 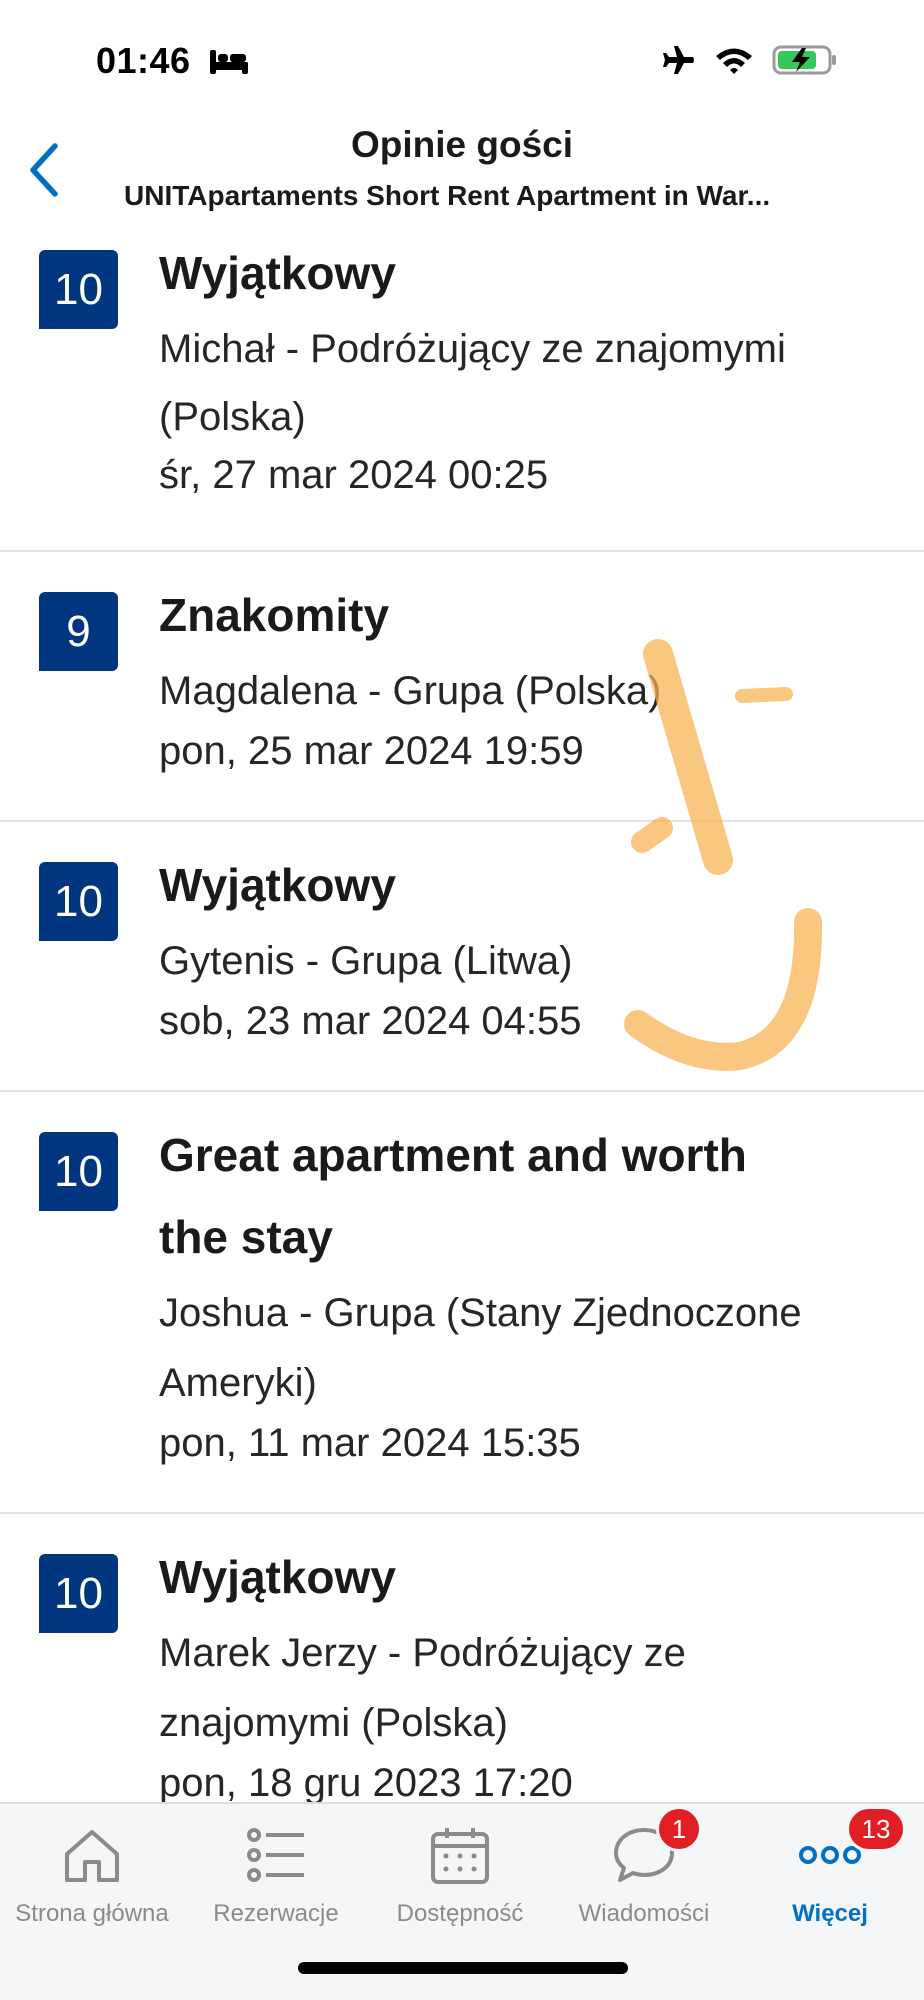 What do you see at coordinates (876, 1829) in the screenshot?
I see `more-badge: 13` at bounding box center [876, 1829].